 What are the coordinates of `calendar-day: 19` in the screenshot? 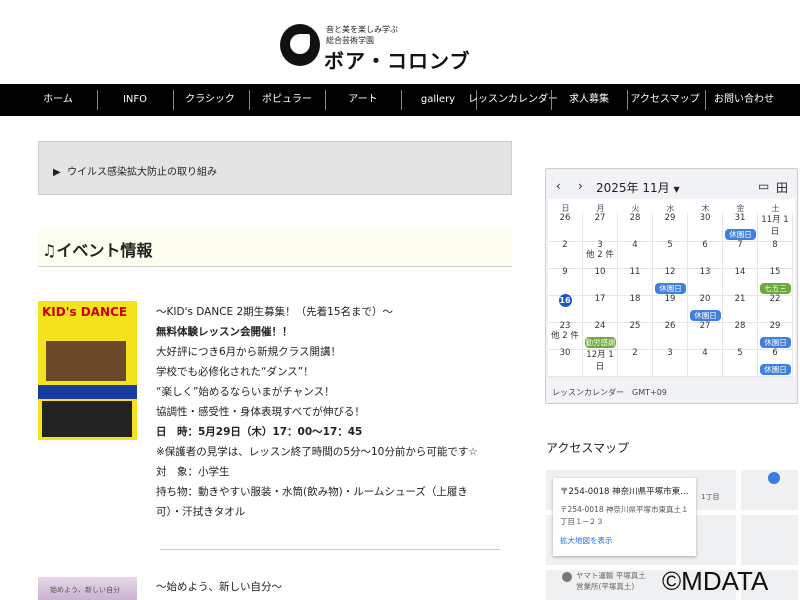 It's located at (670, 308).